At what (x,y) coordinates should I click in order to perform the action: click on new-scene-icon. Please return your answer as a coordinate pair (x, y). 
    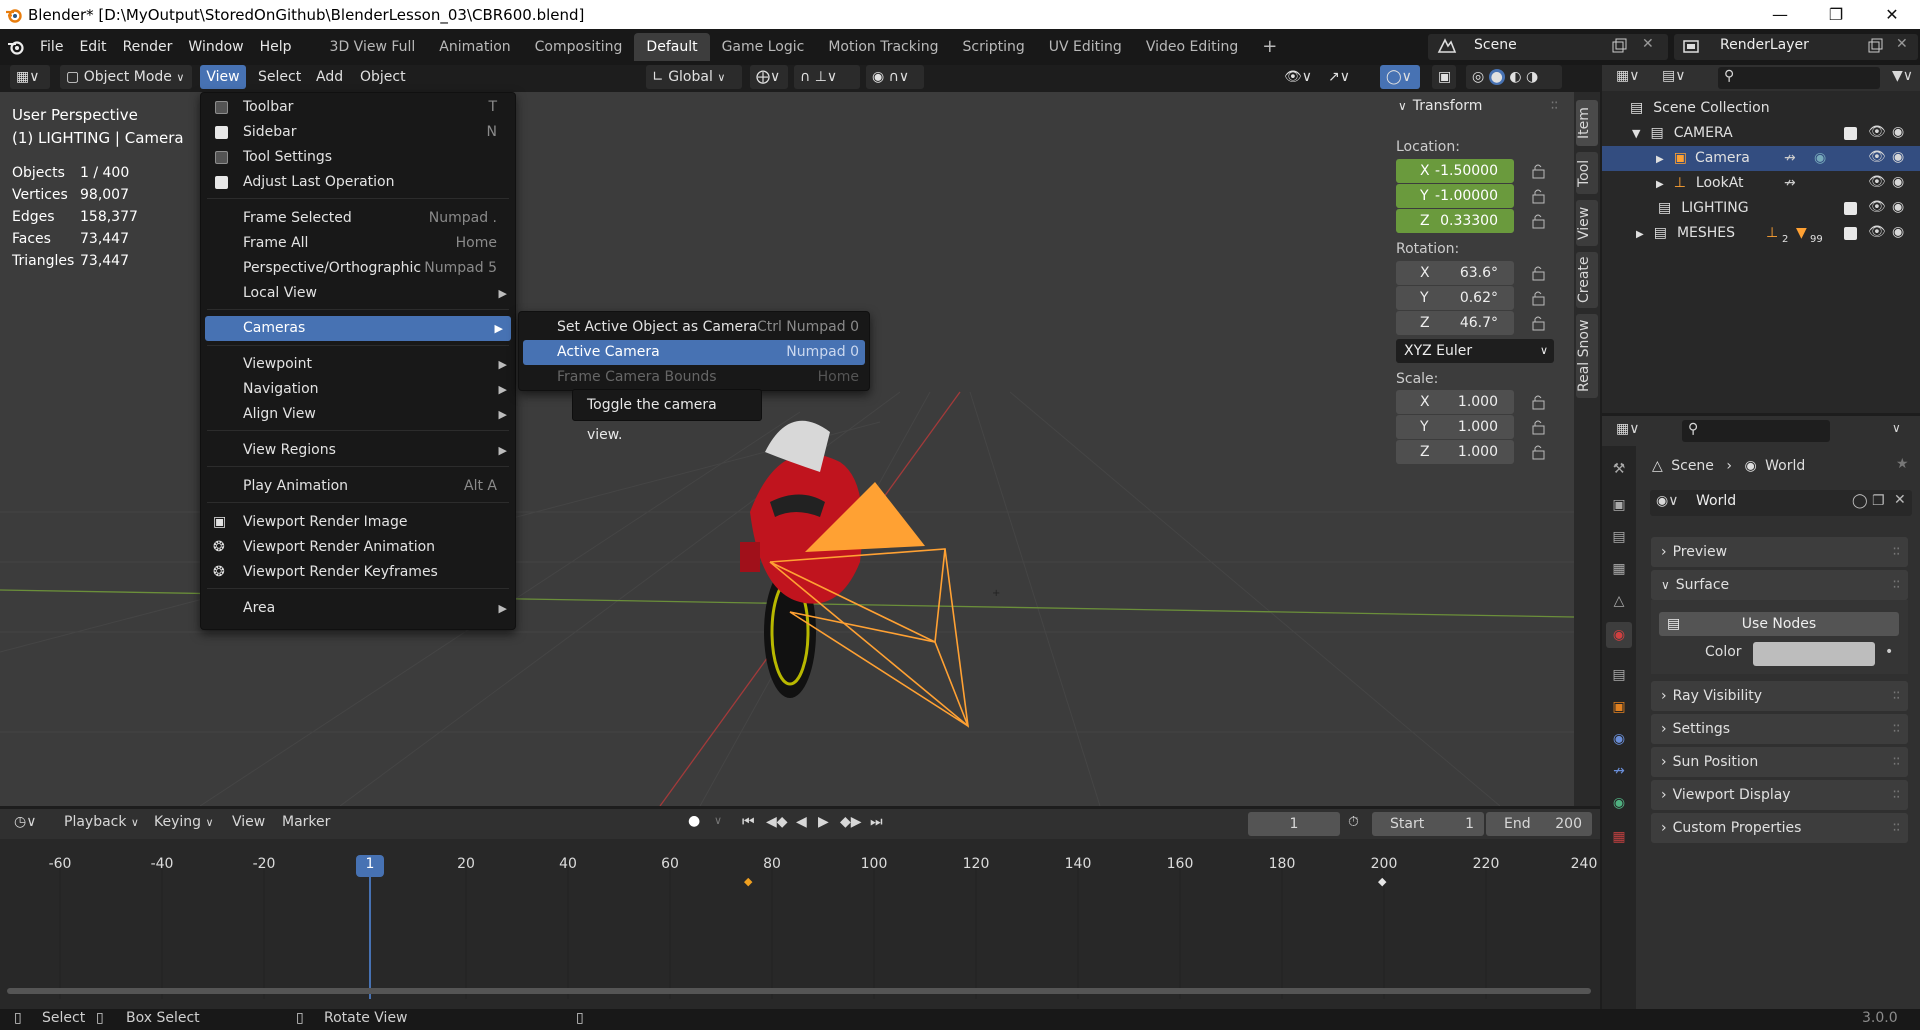
    Looking at the image, I should click on (1619, 48).